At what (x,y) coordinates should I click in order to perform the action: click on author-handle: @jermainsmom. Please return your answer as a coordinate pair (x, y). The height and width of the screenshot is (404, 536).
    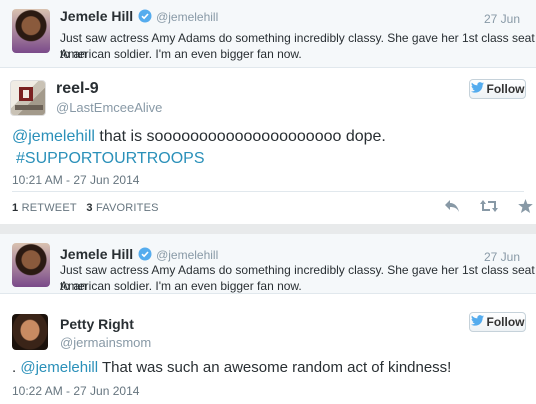
    Looking at the image, I should click on (105, 342).